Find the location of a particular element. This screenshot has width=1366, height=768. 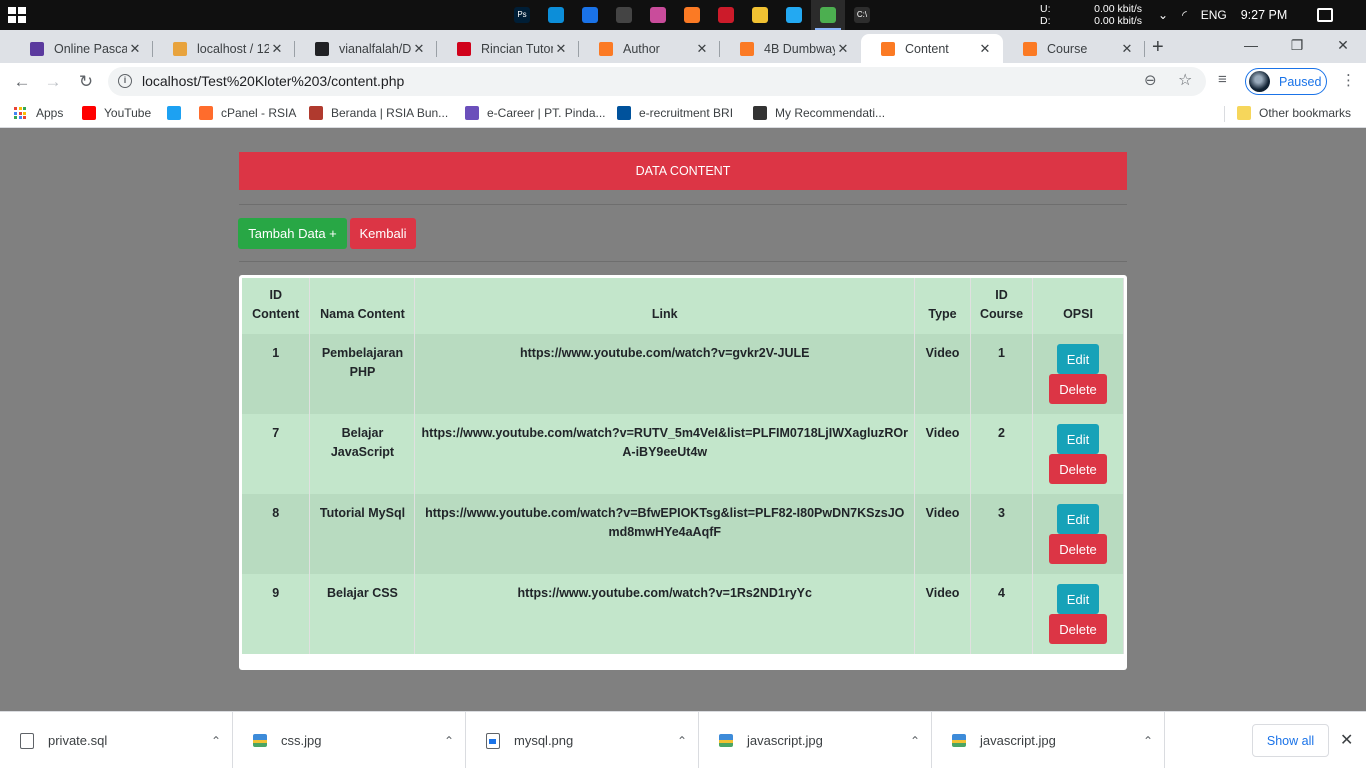

divider is located at coordinates (683, 204).